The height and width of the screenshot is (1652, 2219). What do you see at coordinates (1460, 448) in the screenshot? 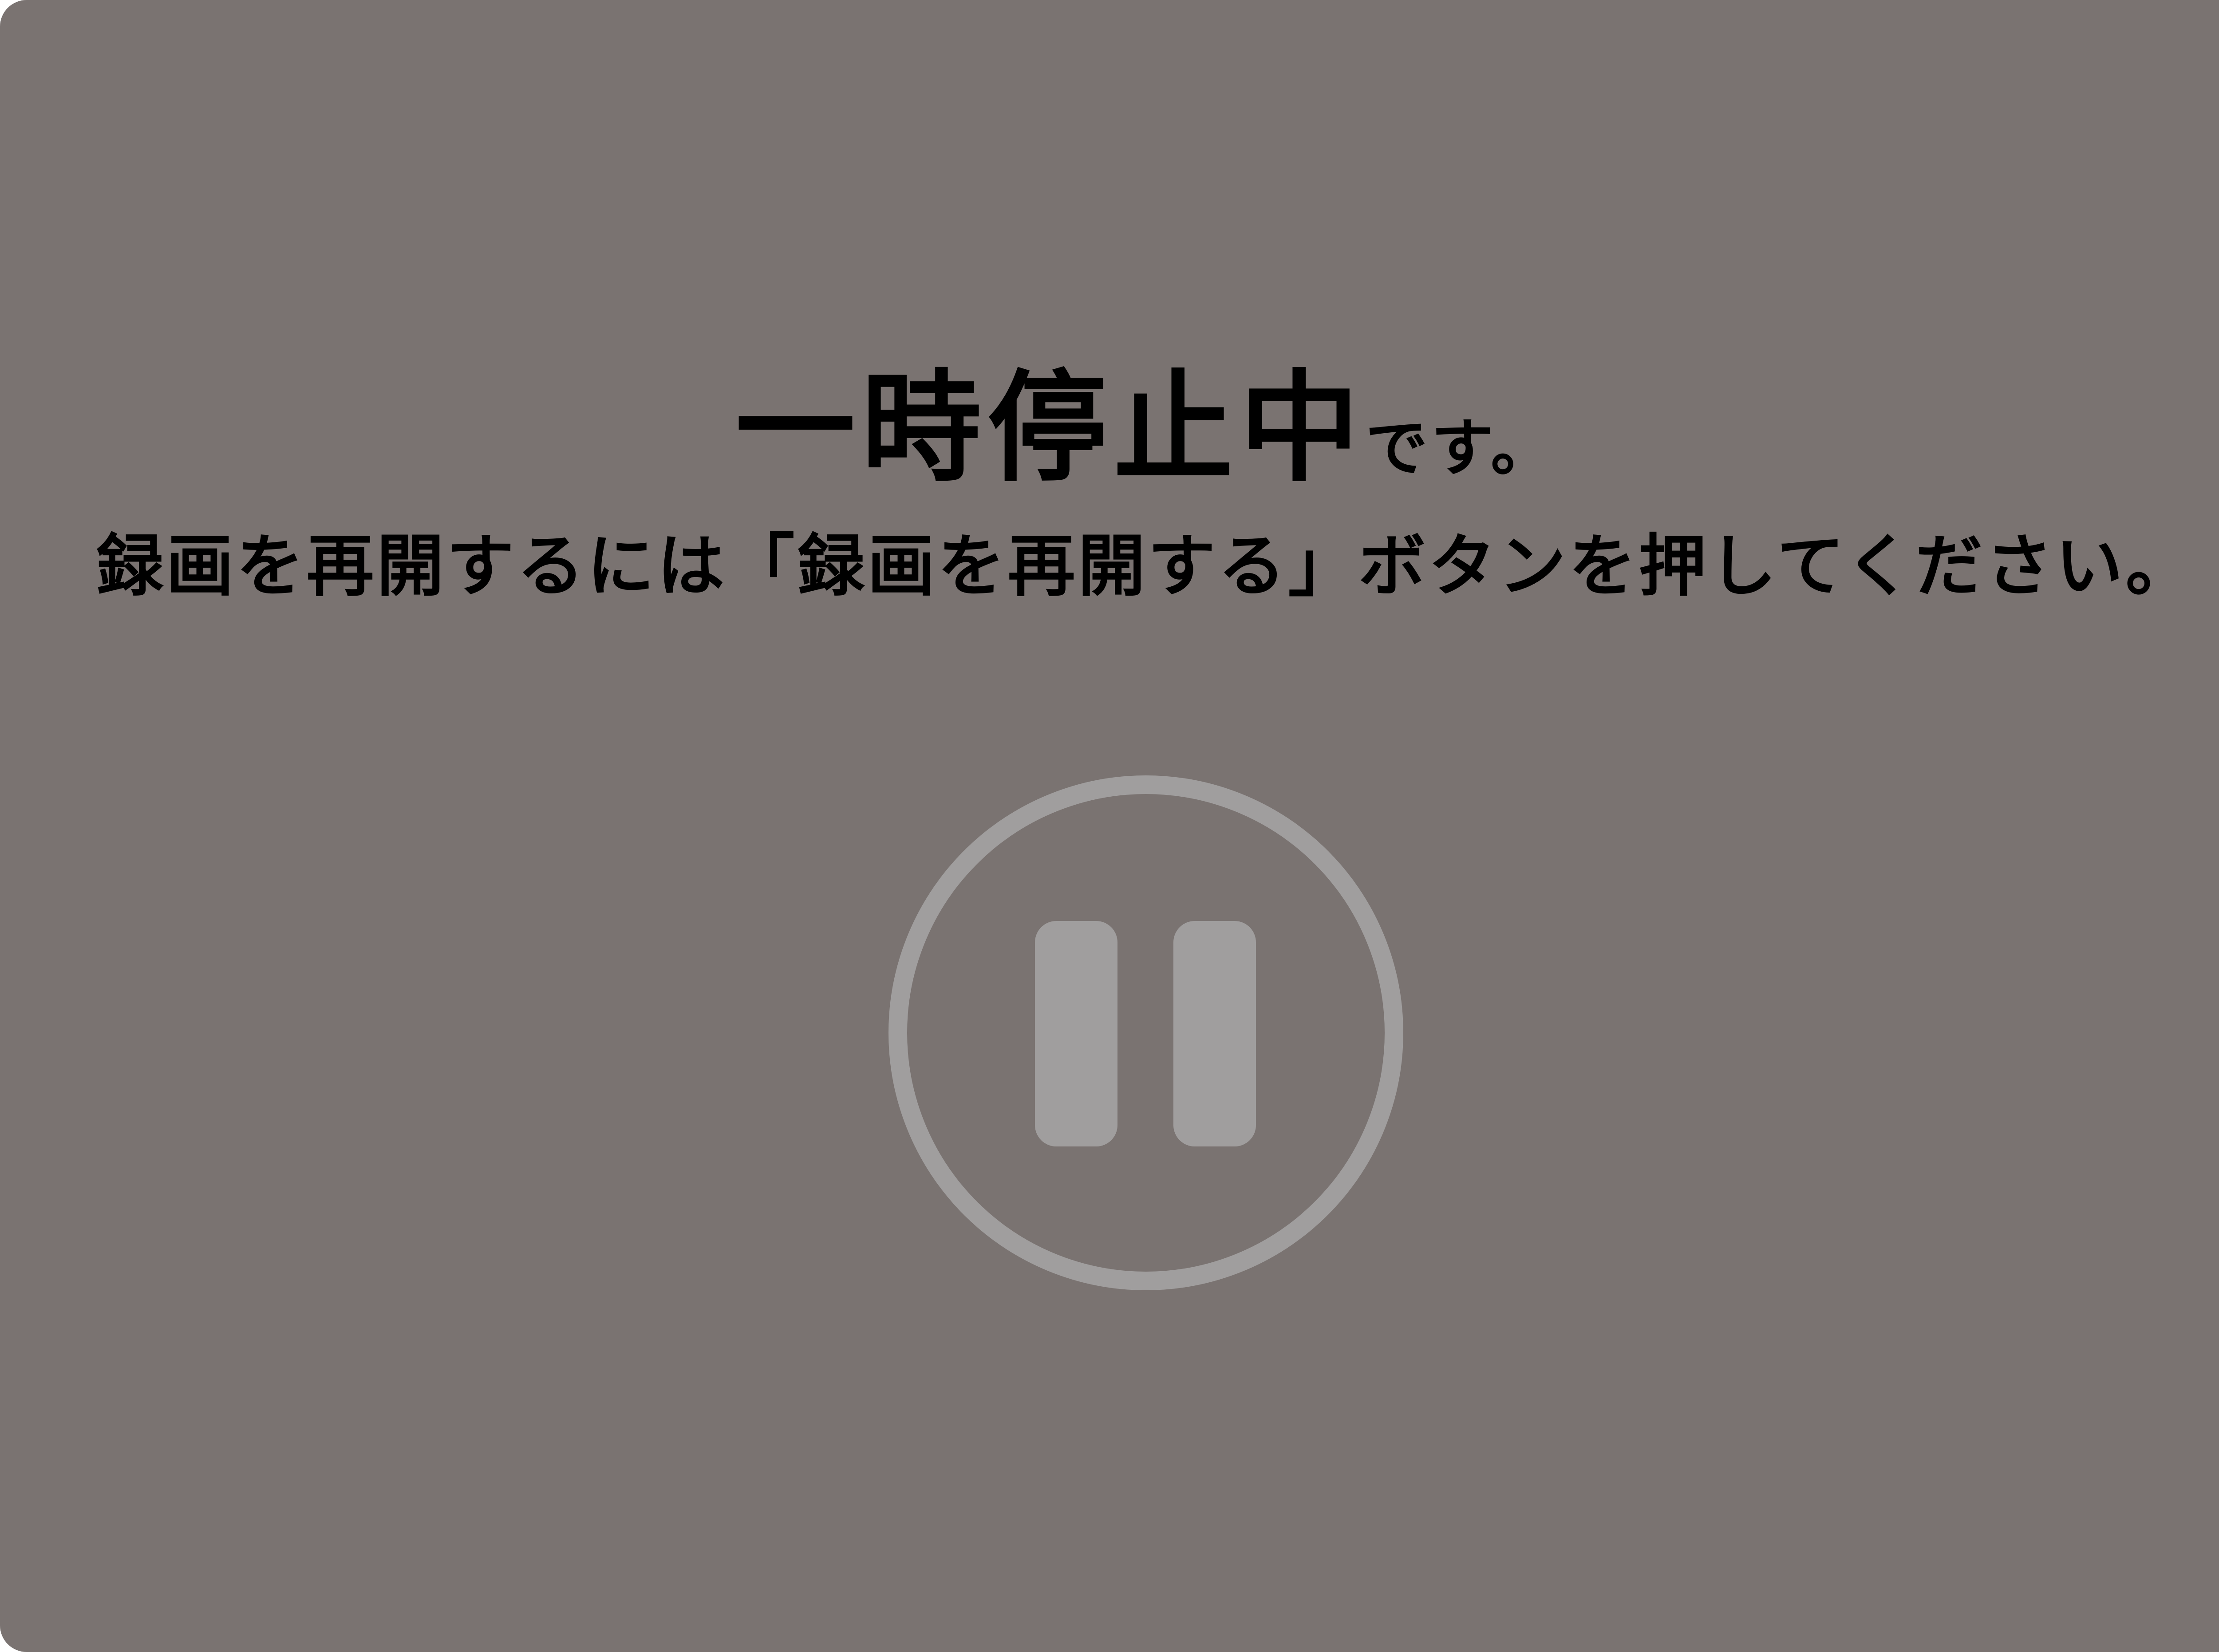
I see `paused-title-suffix: です。` at bounding box center [1460, 448].